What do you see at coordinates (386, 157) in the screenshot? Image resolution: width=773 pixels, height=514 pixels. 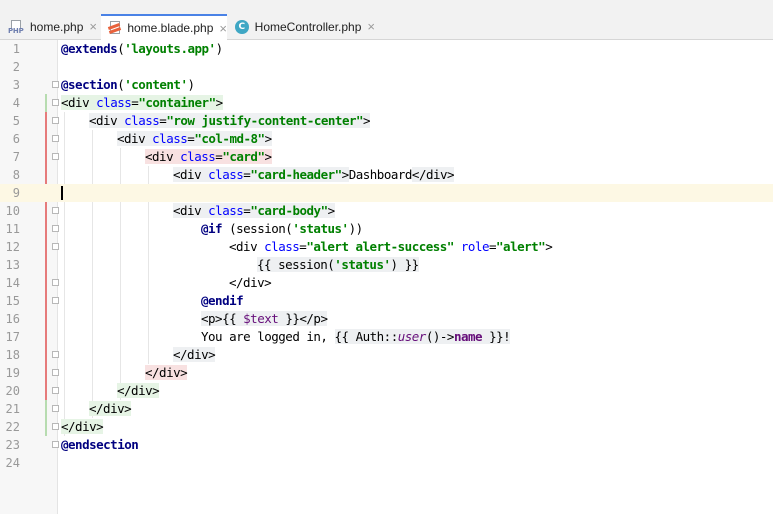 I see `code-line-7: 7 <div class="card">` at bounding box center [386, 157].